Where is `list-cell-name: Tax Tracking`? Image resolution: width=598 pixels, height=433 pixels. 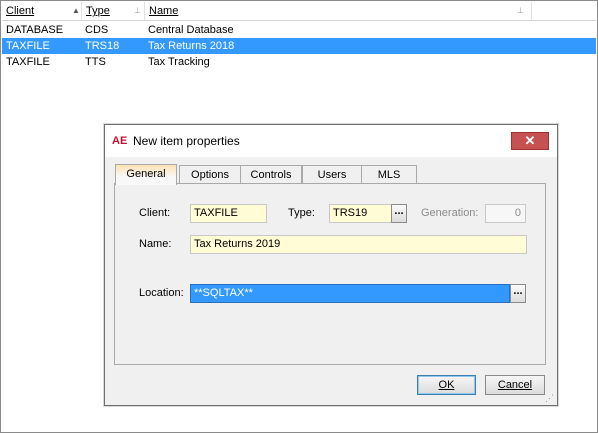
list-cell-name: Tax Tracking is located at coordinates (179, 62).